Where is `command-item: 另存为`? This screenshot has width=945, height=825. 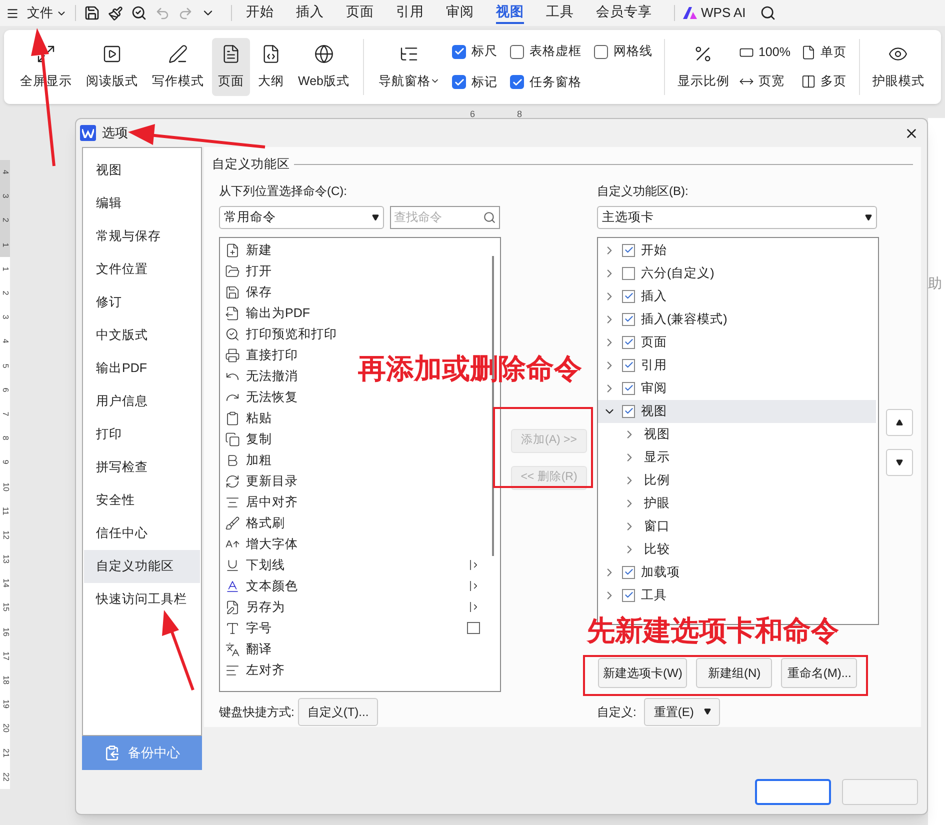 command-item: 另存为 is located at coordinates (362, 607).